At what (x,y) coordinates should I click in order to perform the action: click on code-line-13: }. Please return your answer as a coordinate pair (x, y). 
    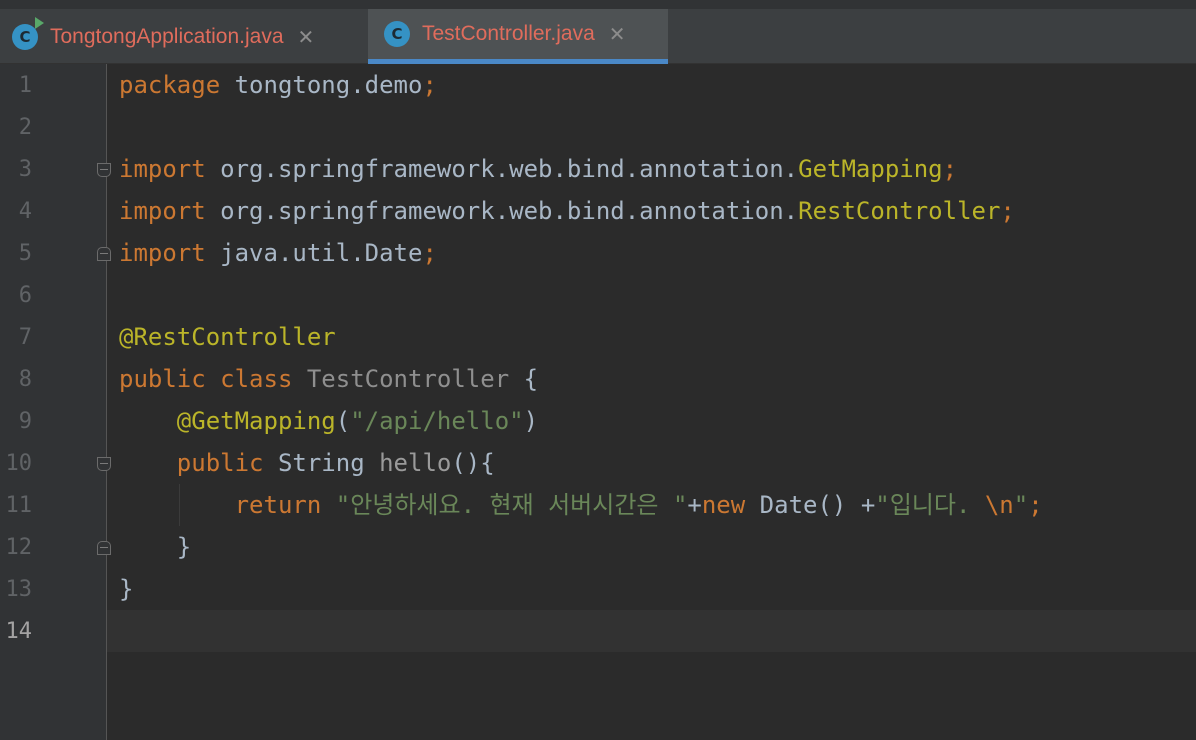
    Looking at the image, I should click on (126, 589).